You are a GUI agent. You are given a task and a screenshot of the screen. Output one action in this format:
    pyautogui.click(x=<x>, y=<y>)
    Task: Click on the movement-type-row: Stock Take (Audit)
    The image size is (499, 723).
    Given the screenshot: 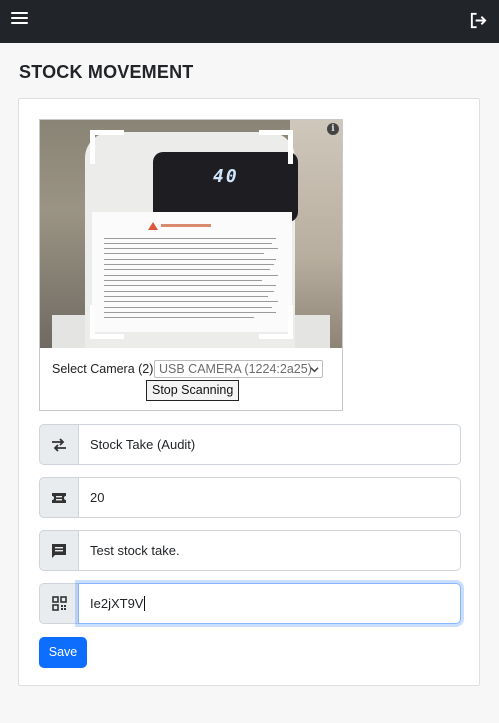 What is the action you would take?
    pyautogui.click(x=250, y=444)
    